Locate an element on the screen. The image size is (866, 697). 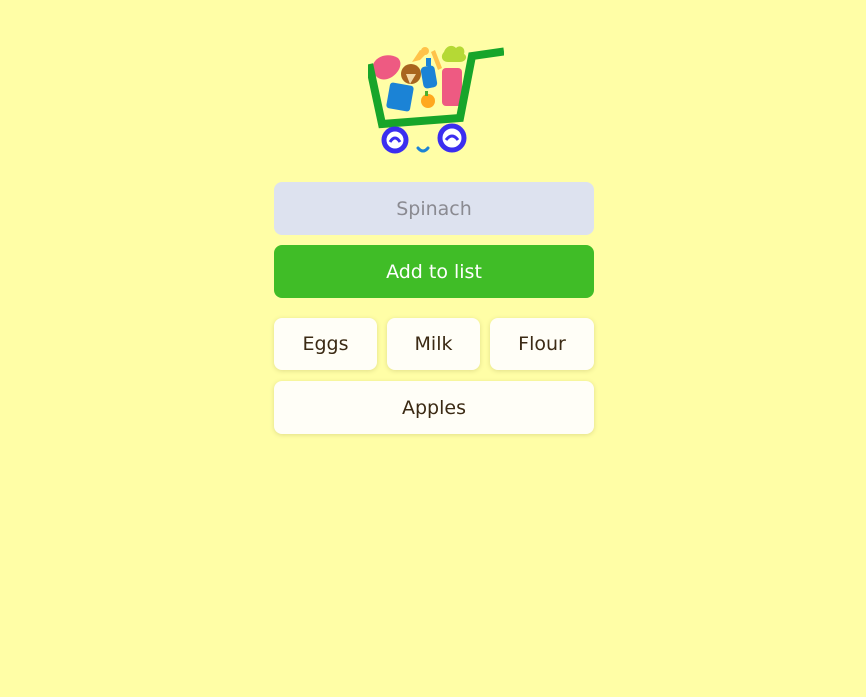
list-item-label: Eggs is located at coordinates (325, 344).